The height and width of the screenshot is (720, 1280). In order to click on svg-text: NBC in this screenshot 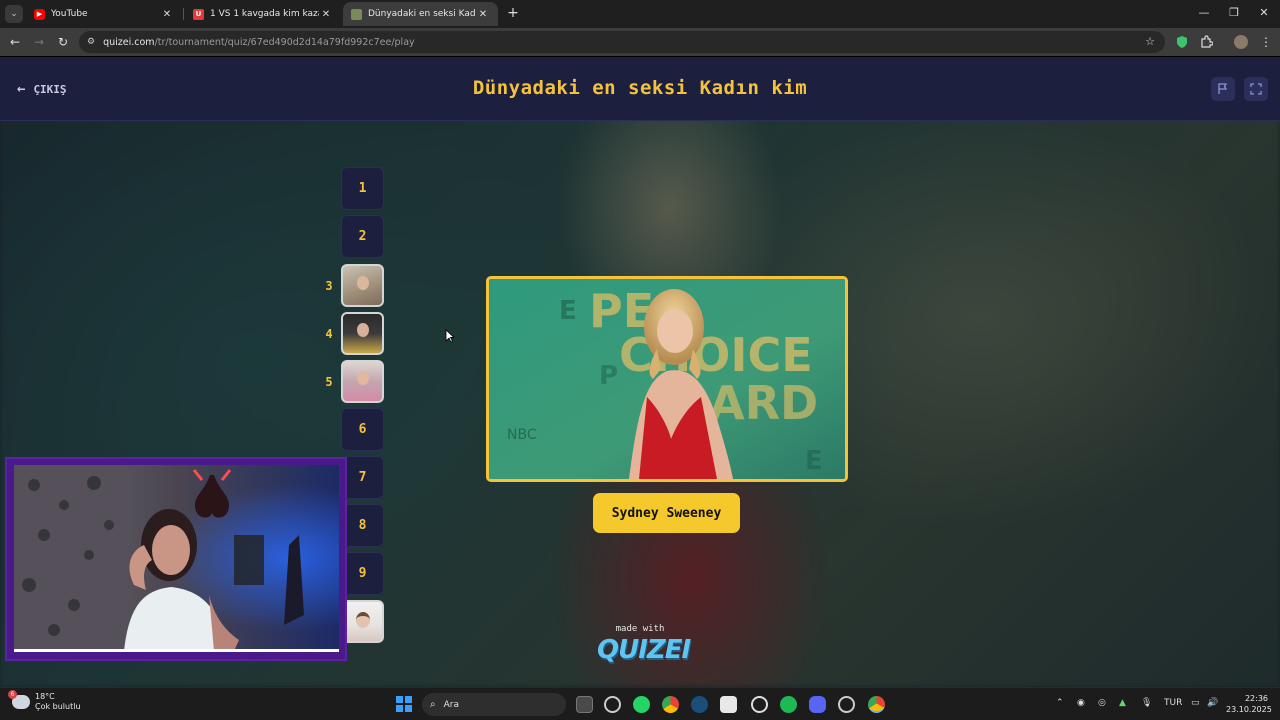, I will do `click(522, 435)`.